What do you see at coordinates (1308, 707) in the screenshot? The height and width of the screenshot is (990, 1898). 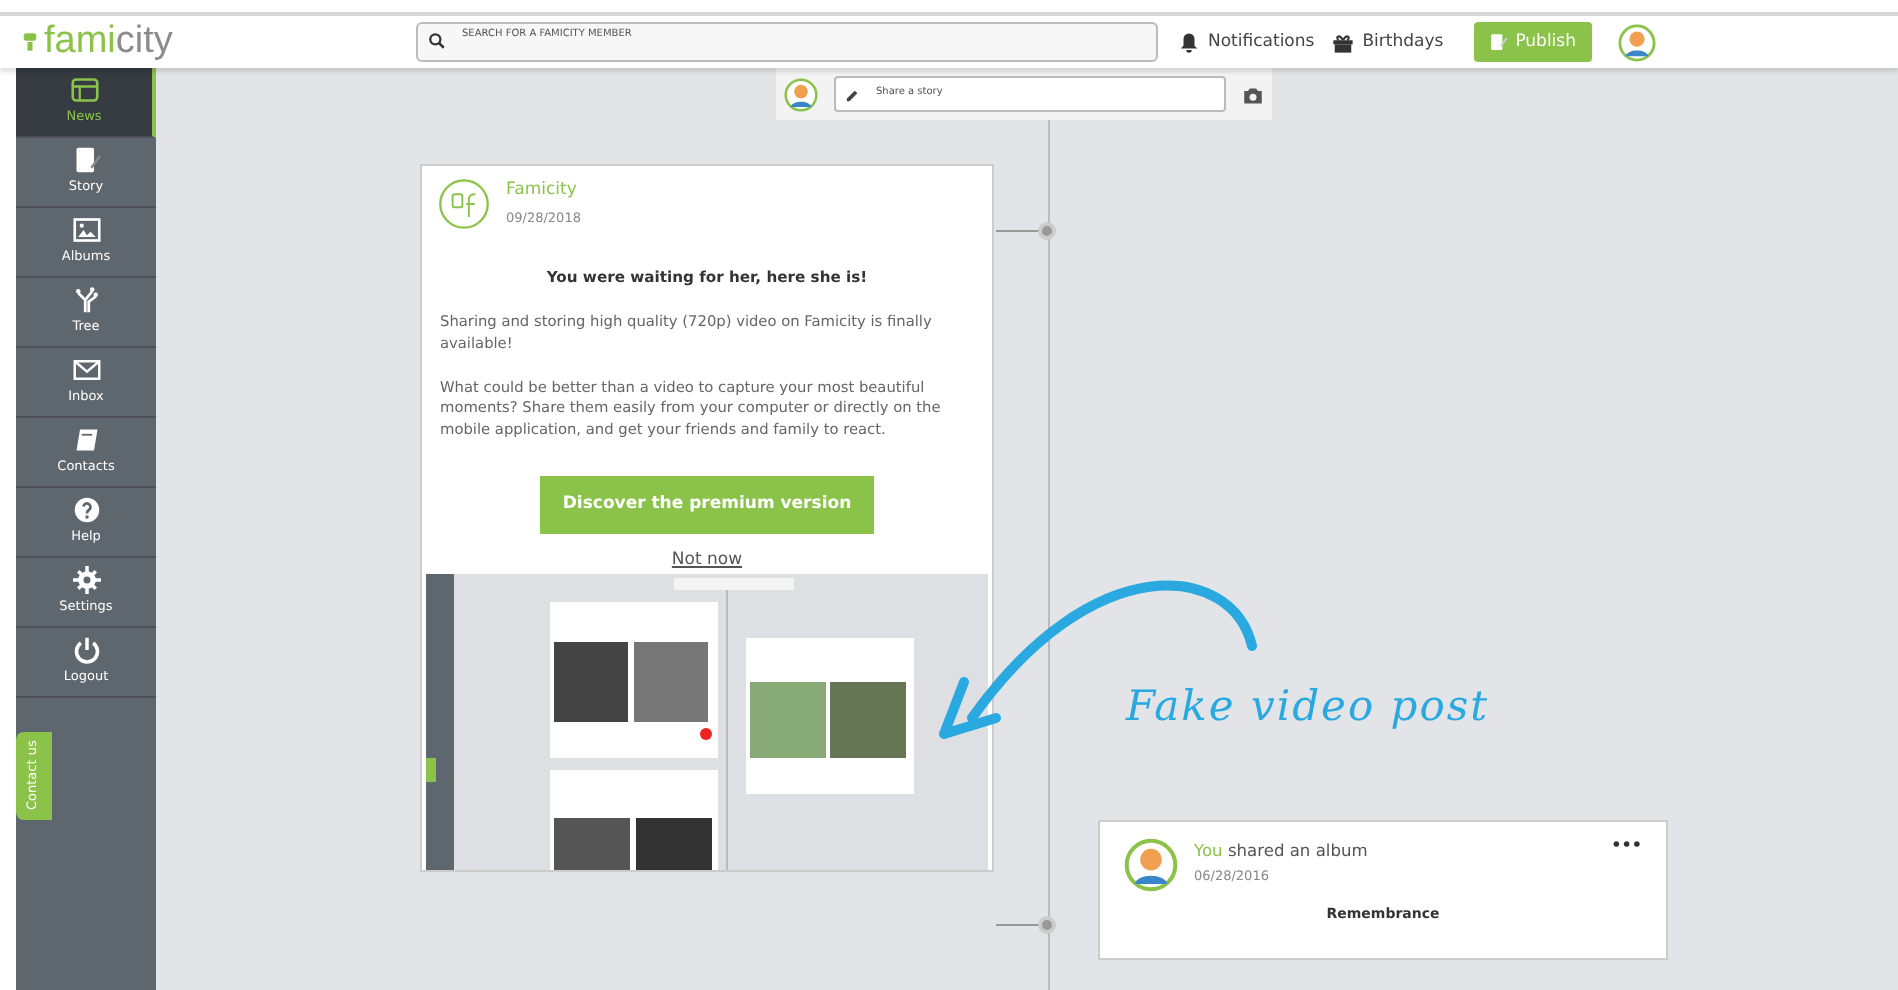 I see `annotation-text: Fake video post` at bounding box center [1308, 707].